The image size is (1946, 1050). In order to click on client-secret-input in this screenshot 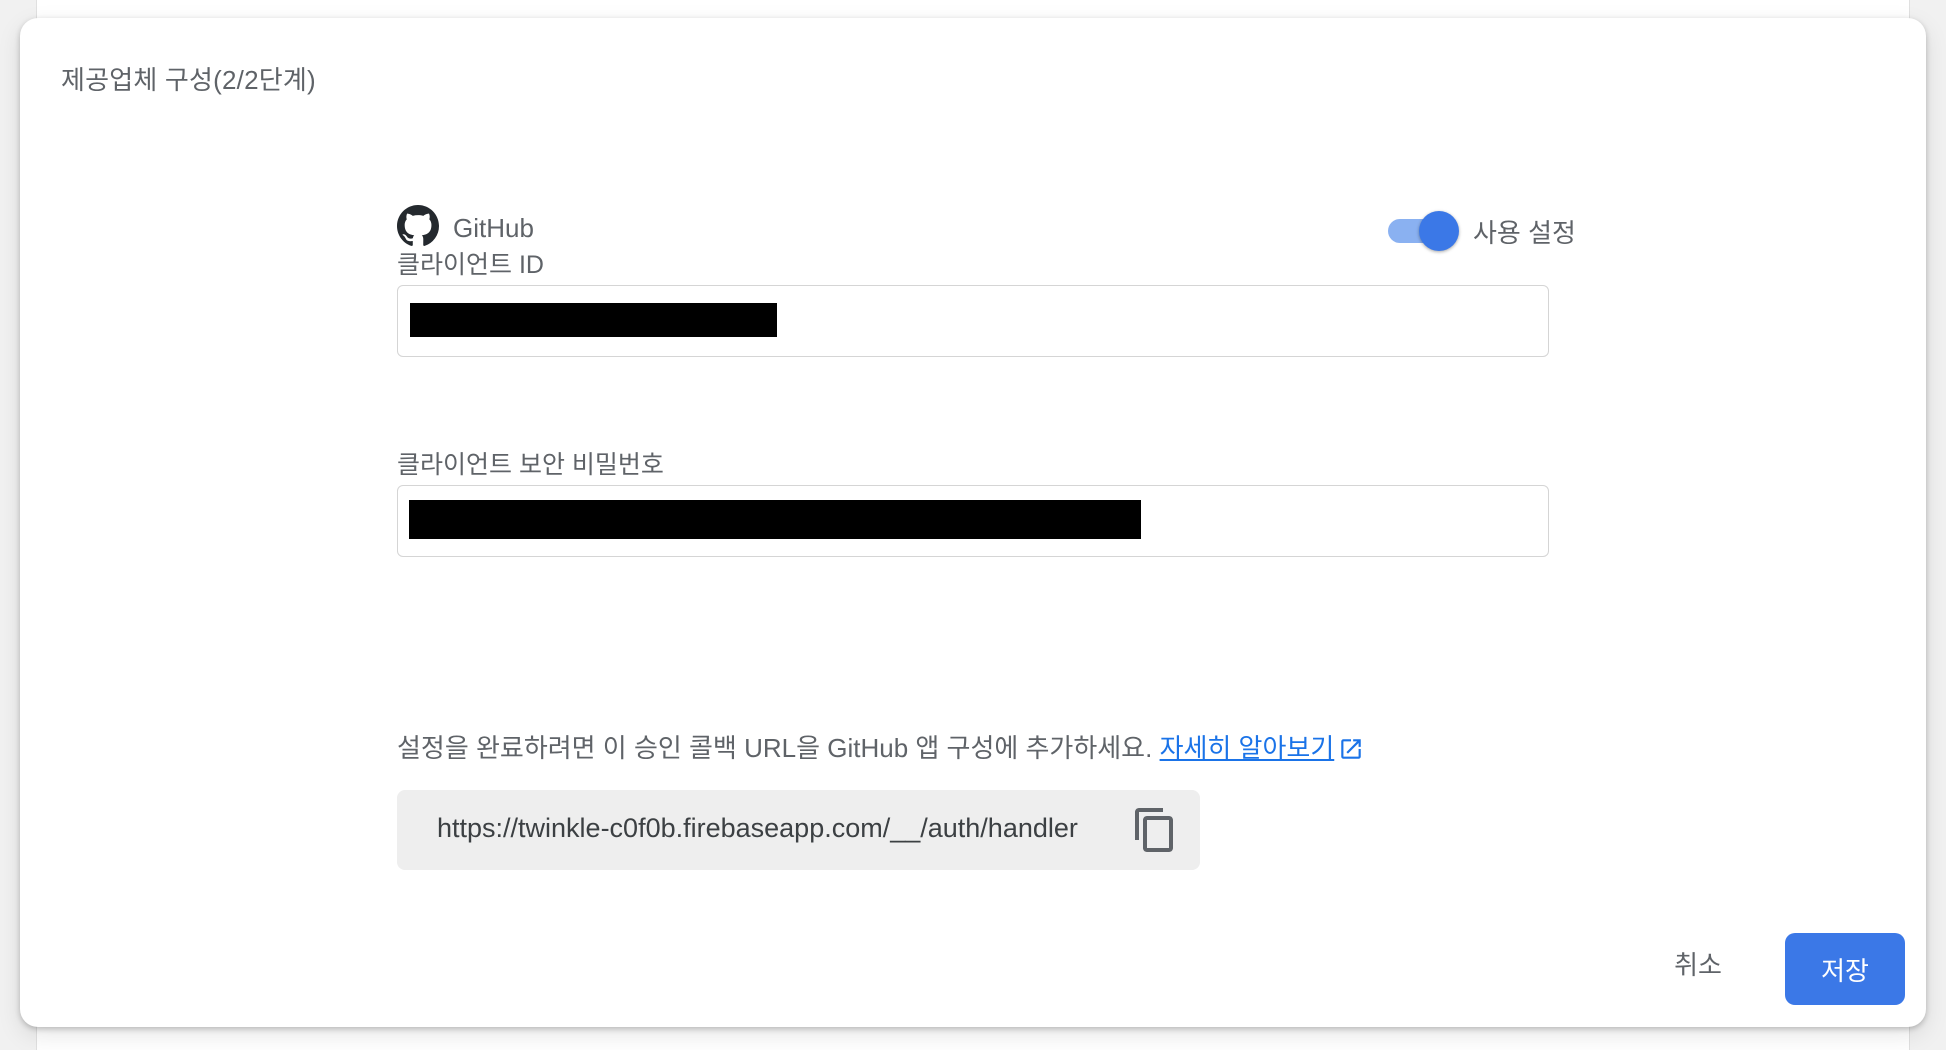, I will do `click(973, 521)`.